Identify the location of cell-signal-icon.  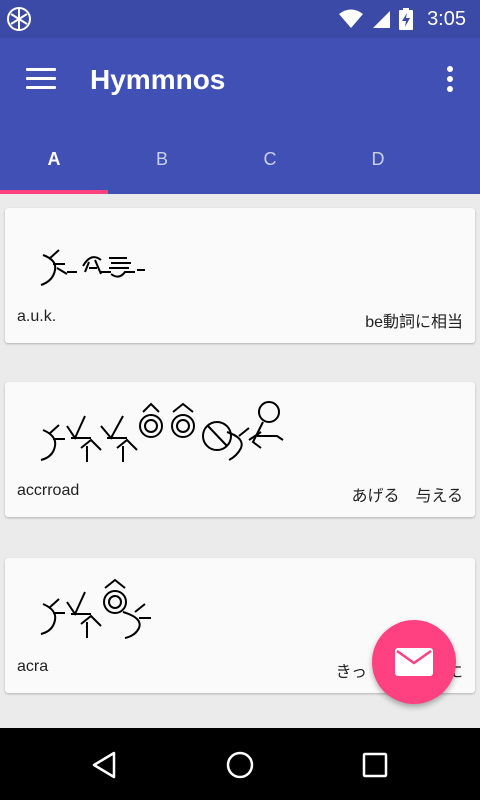
(382, 19).